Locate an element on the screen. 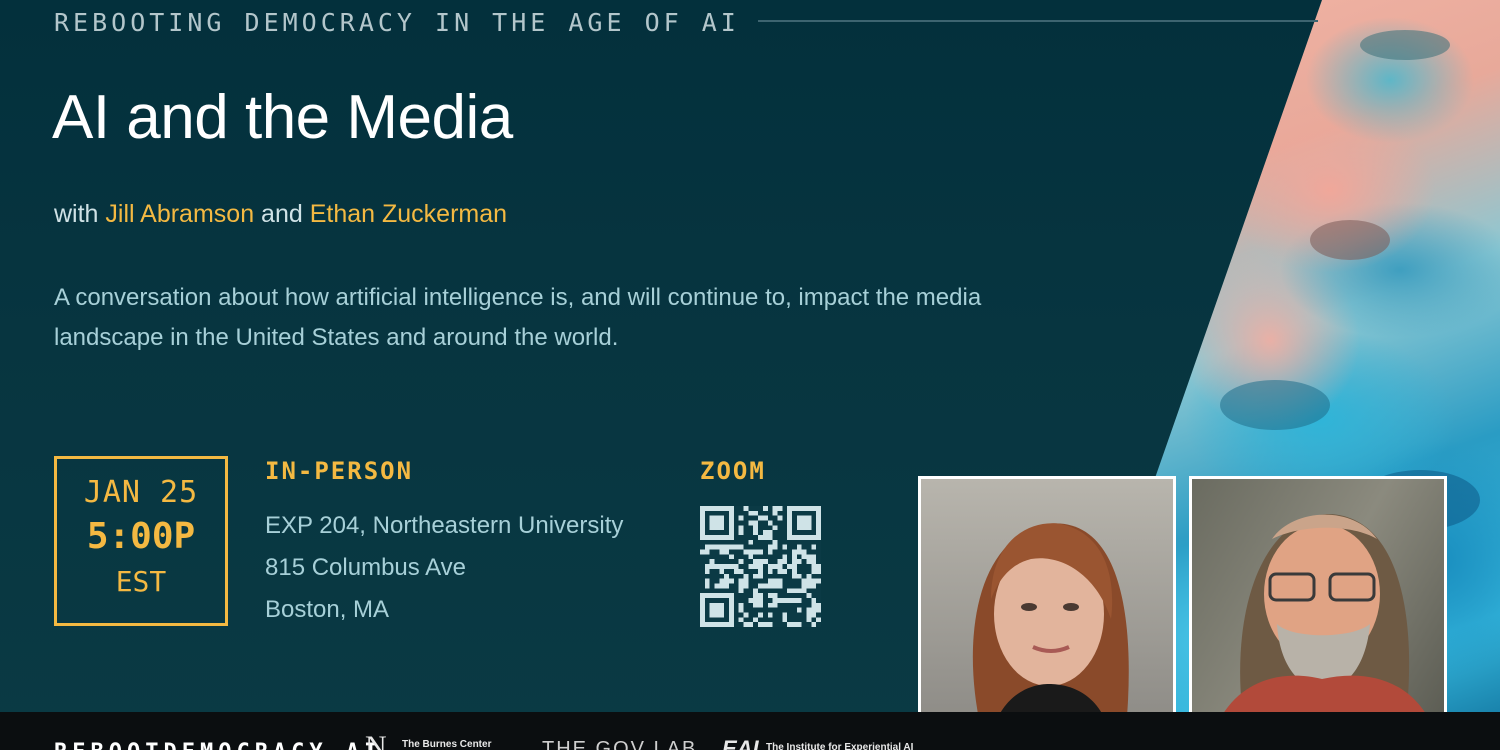 This screenshot has width=1500, height=750. event-time: 5:00P is located at coordinates (141, 536).